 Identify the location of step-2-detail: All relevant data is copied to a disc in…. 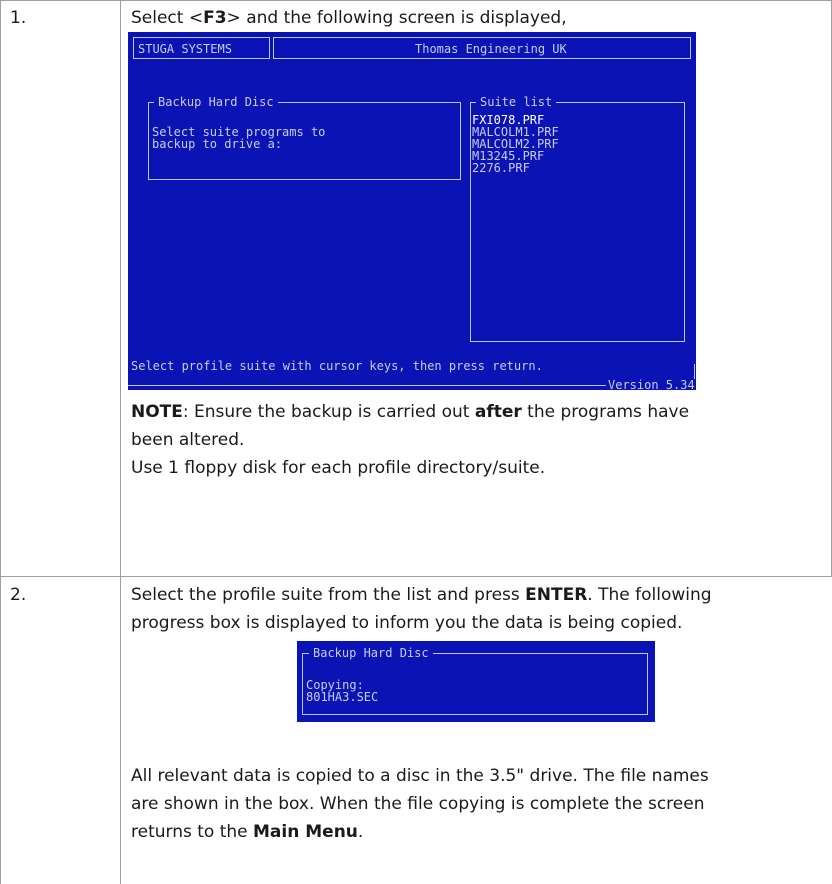
(420, 776).